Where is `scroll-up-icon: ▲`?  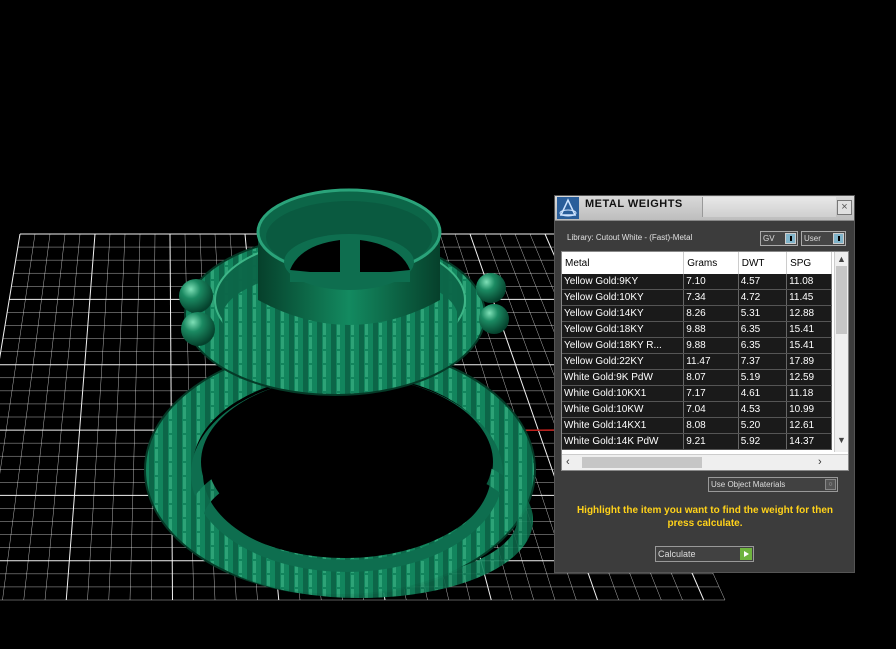
scroll-up-icon: ▲ is located at coordinates (841, 259).